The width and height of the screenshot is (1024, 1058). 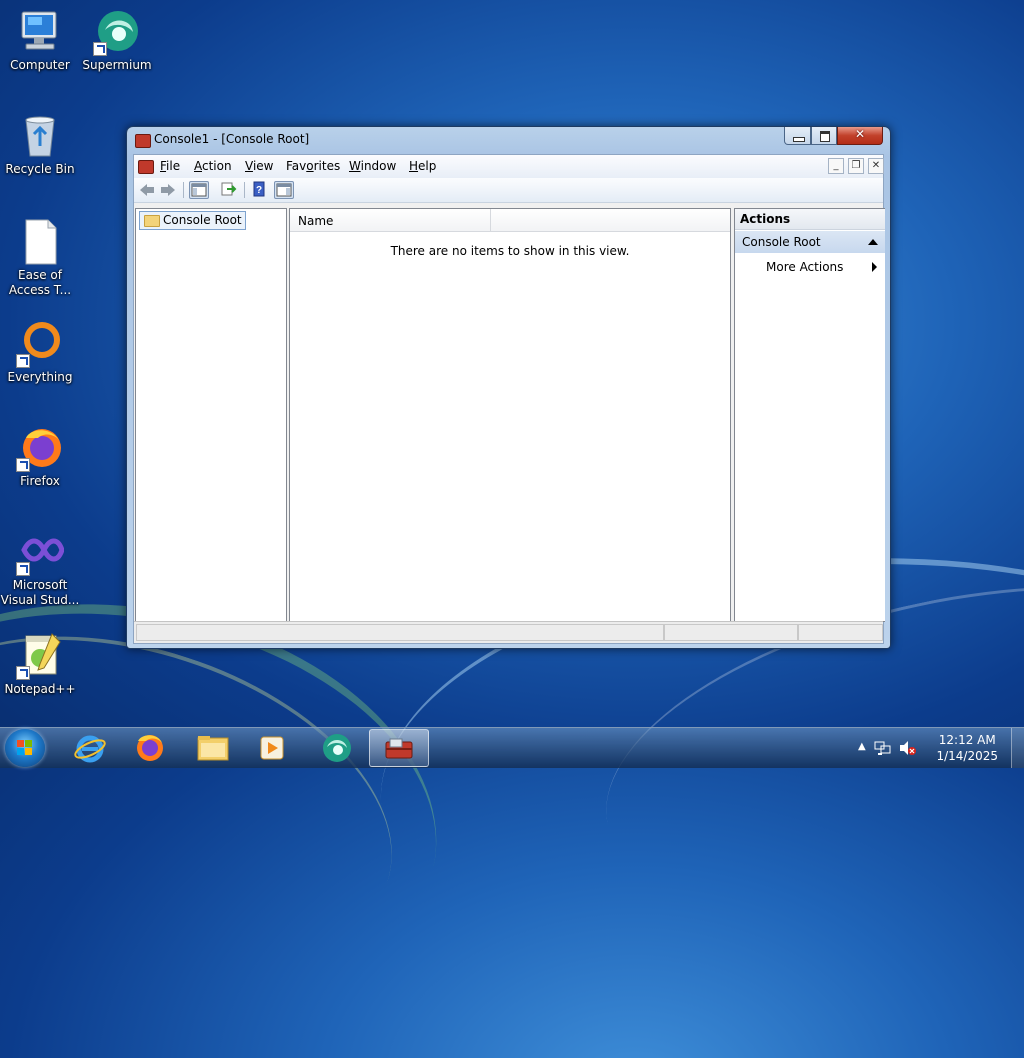 I want to click on back-button, so click(x=147, y=190).